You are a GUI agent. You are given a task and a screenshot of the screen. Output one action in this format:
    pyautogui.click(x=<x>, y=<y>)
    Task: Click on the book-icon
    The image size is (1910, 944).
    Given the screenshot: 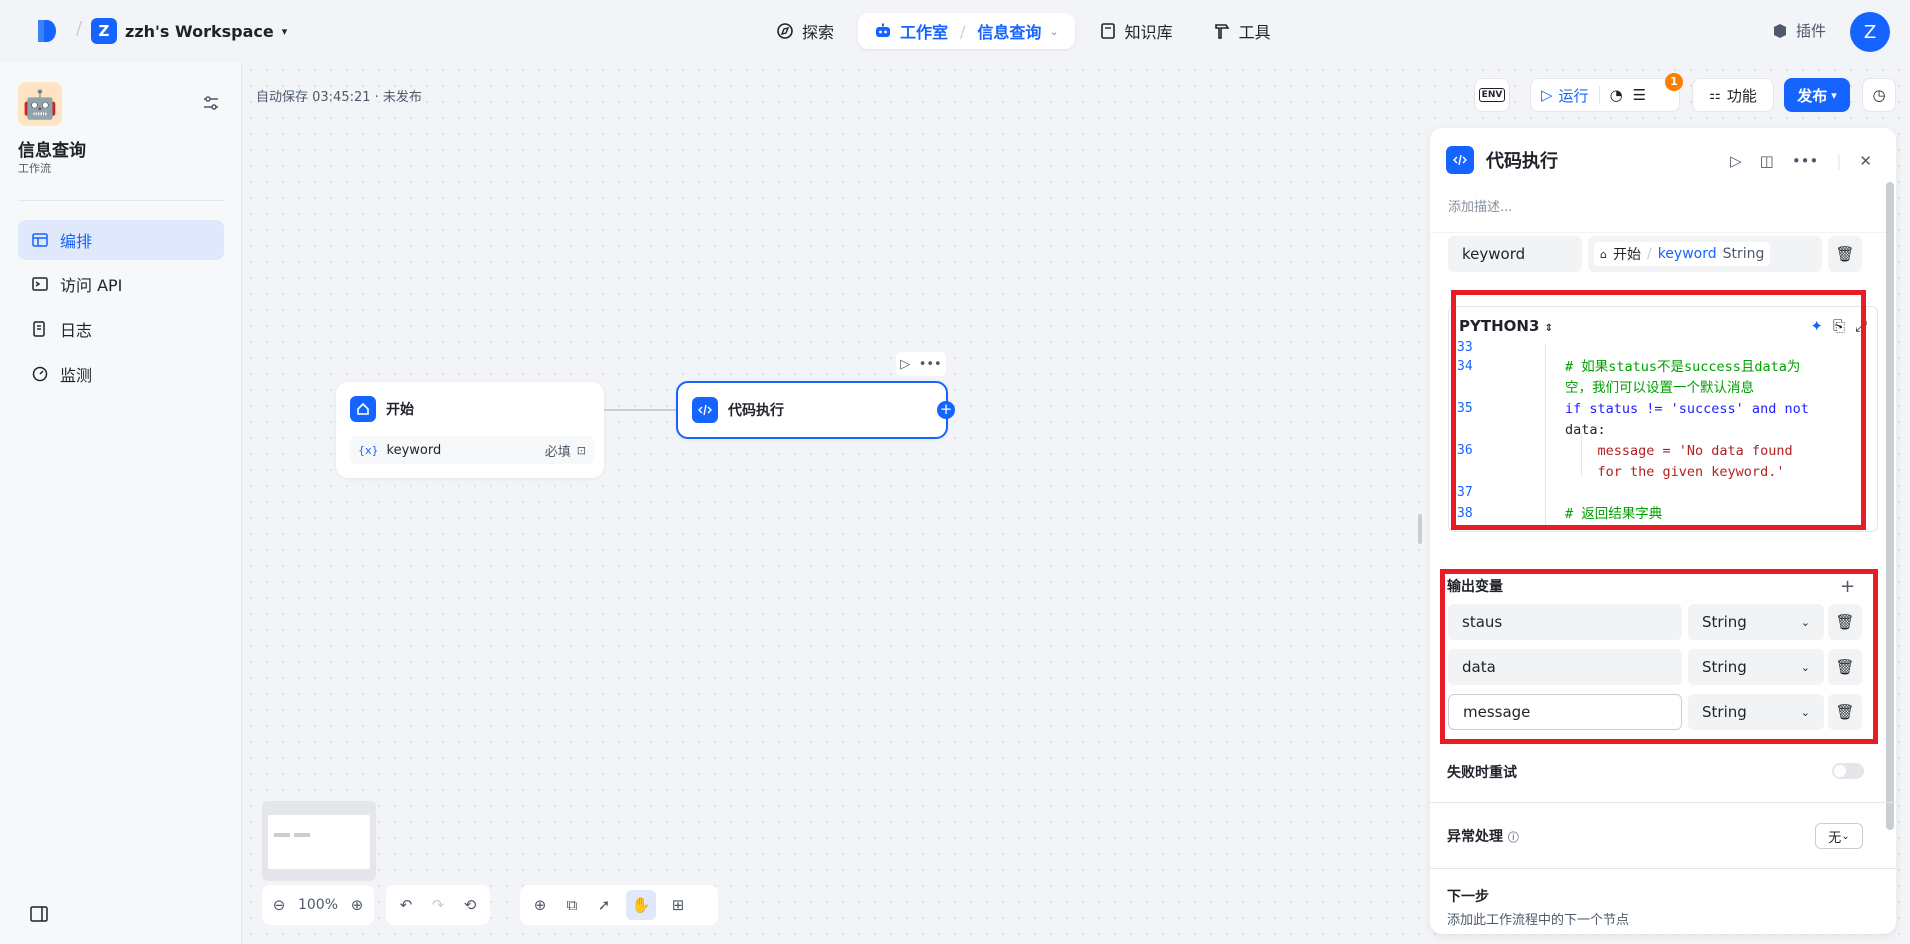 What is the action you would take?
    pyautogui.click(x=1107, y=31)
    